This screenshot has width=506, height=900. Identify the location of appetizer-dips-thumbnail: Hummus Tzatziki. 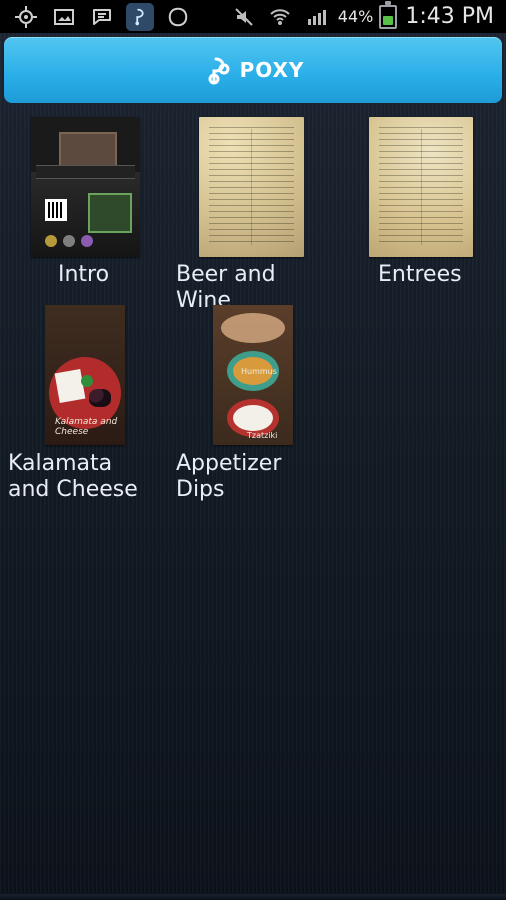
(253, 375).